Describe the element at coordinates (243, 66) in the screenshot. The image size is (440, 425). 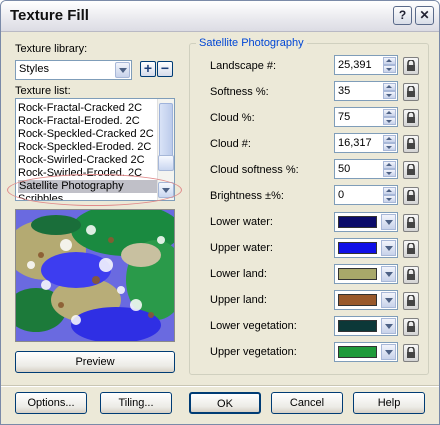
I see `landscape-label: Landscape #:` at that location.